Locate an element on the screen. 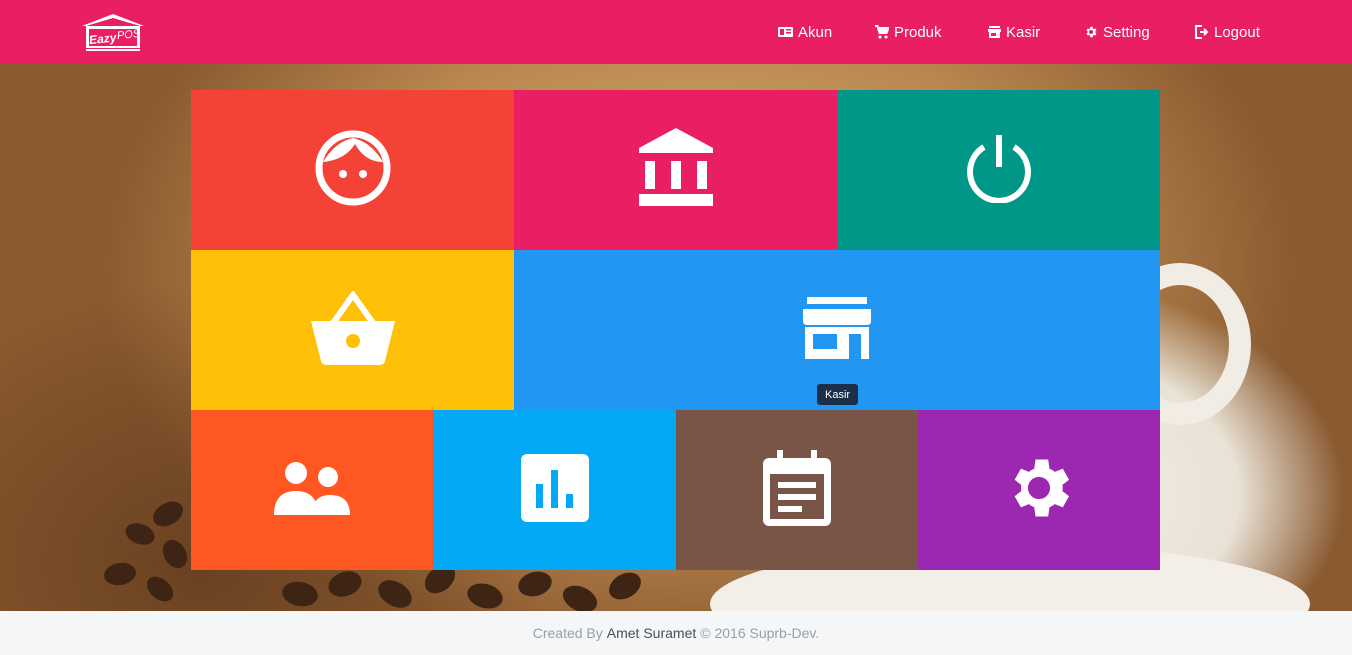 This screenshot has height=655, width=1352. people-icon is located at coordinates (312, 490).